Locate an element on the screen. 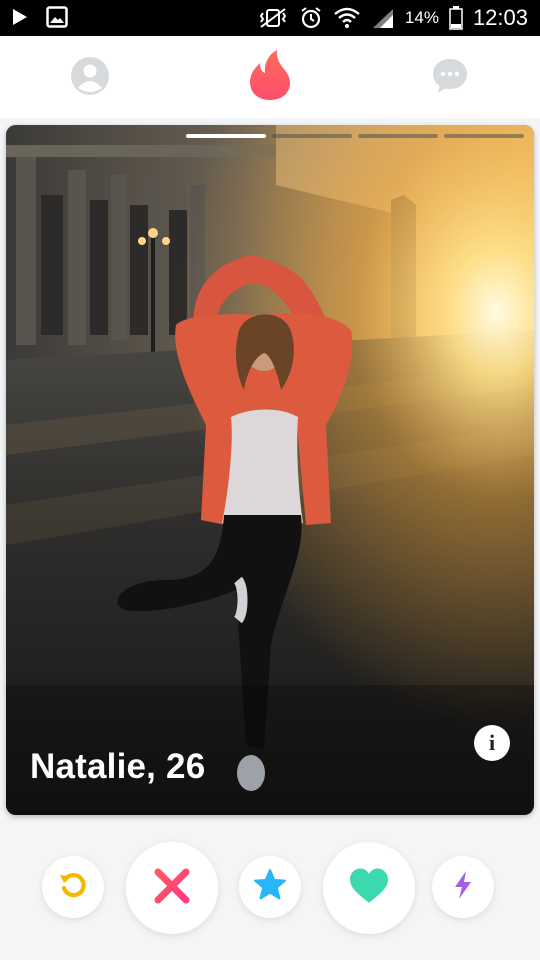 This screenshot has width=540, height=960. flame-icon is located at coordinates (270, 77).